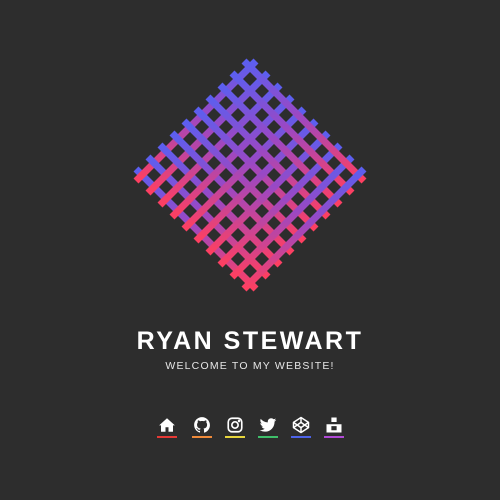 This screenshot has height=500, width=500. I want to click on social-links, so click(255, 429).